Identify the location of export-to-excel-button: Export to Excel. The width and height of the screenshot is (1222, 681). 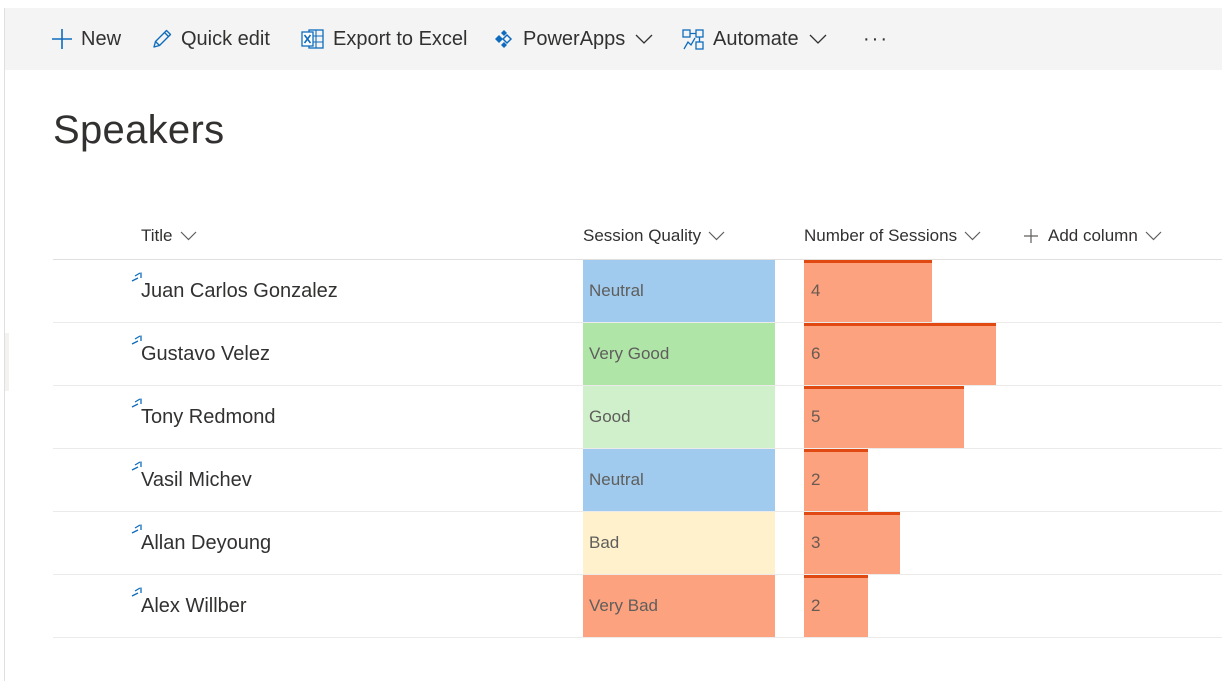
(384, 39).